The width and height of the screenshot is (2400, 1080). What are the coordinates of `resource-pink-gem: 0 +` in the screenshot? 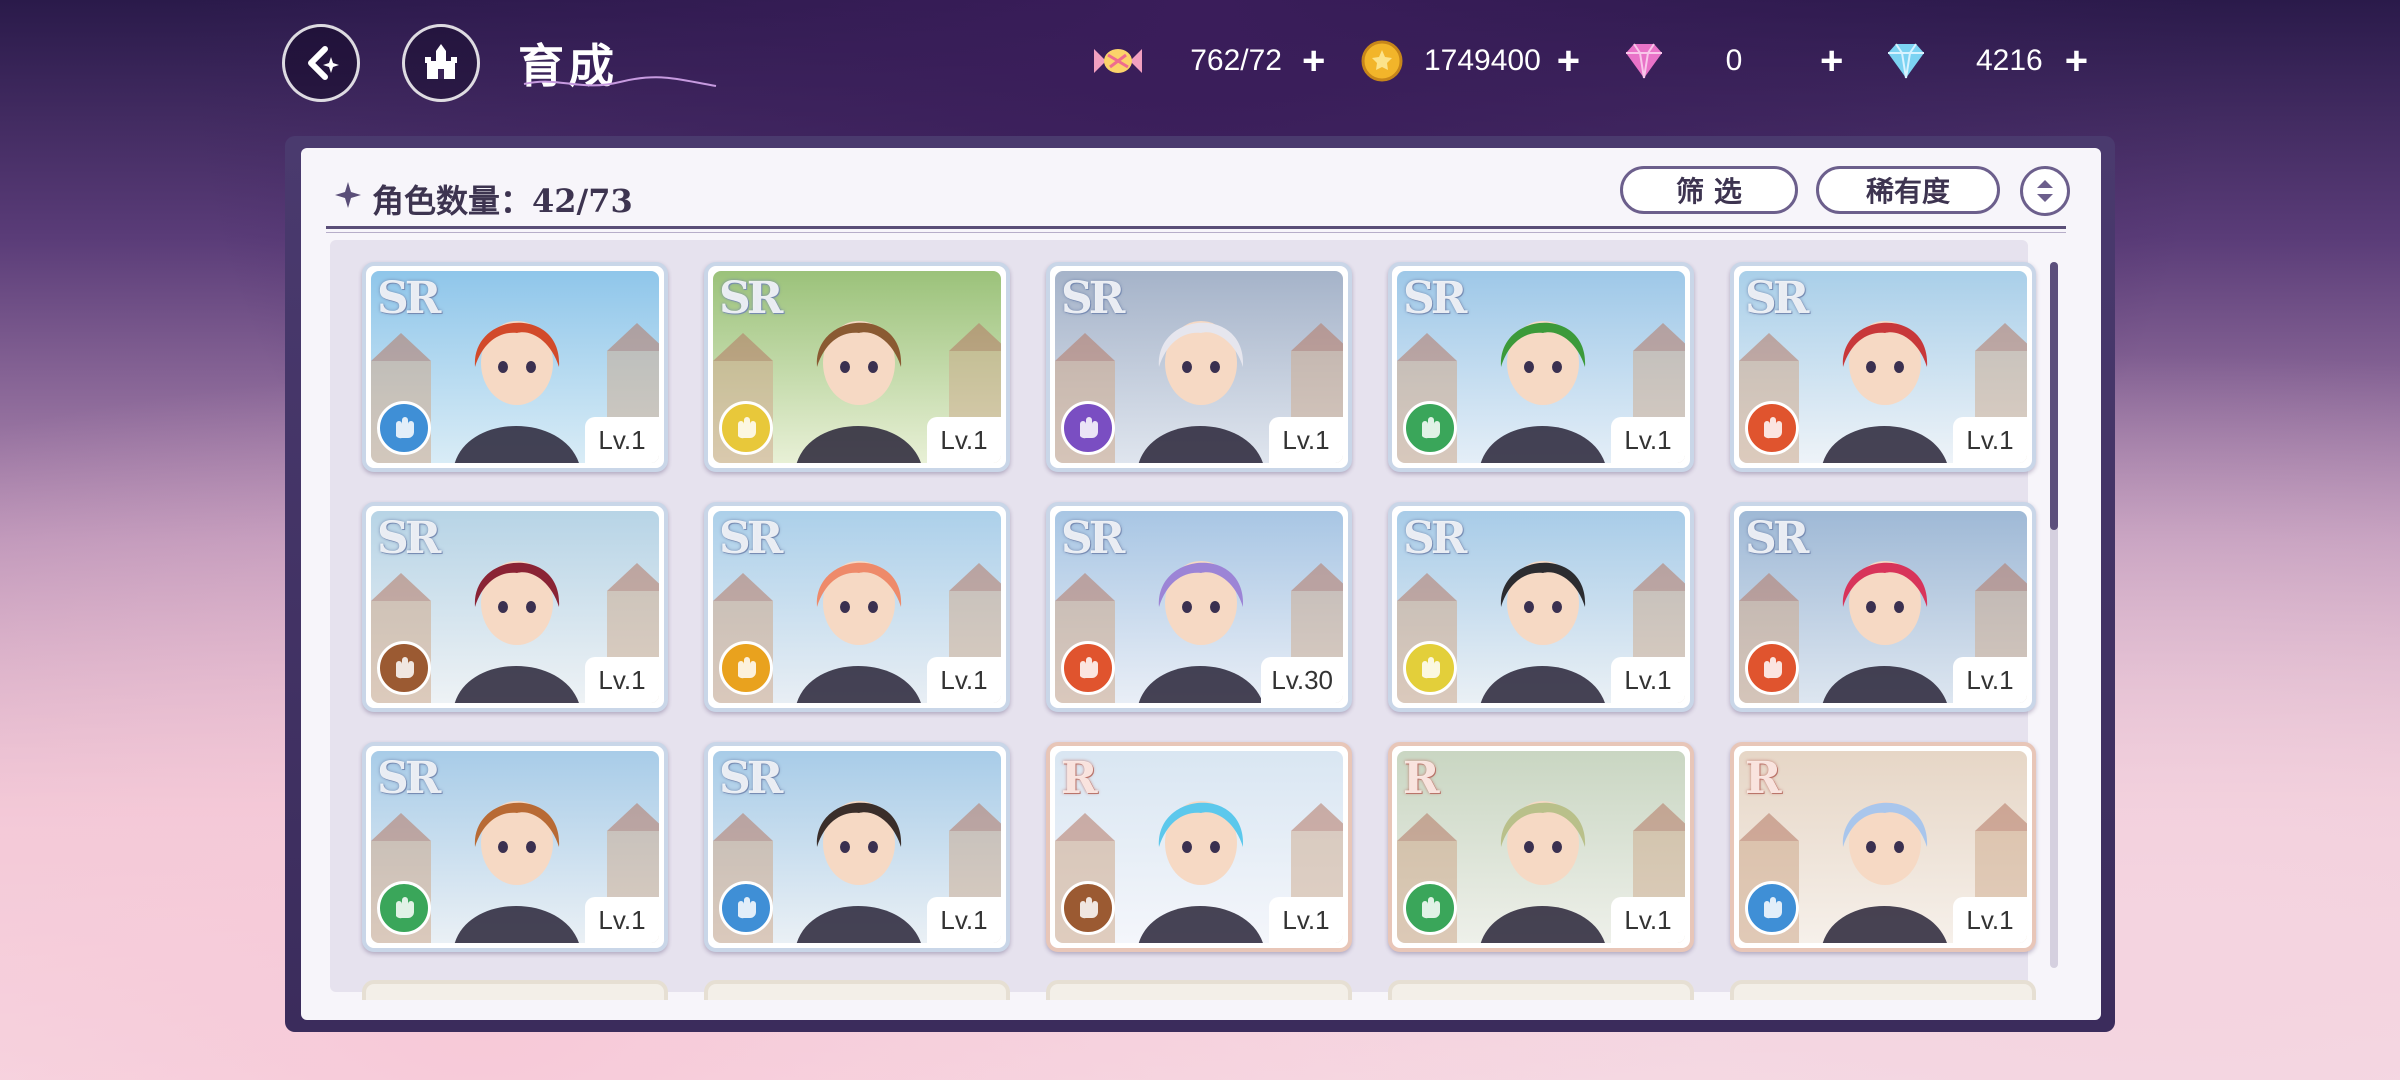 It's located at (1731, 61).